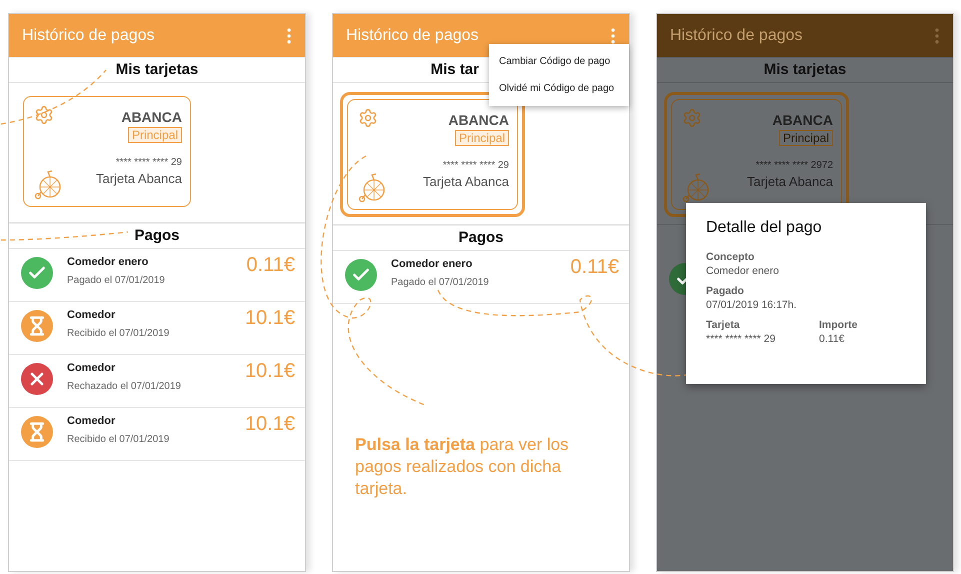 The height and width of the screenshot is (574, 961). I want to click on payment-row: Comedor Rechazado el 07/01/2019 10.1€, so click(157, 381).